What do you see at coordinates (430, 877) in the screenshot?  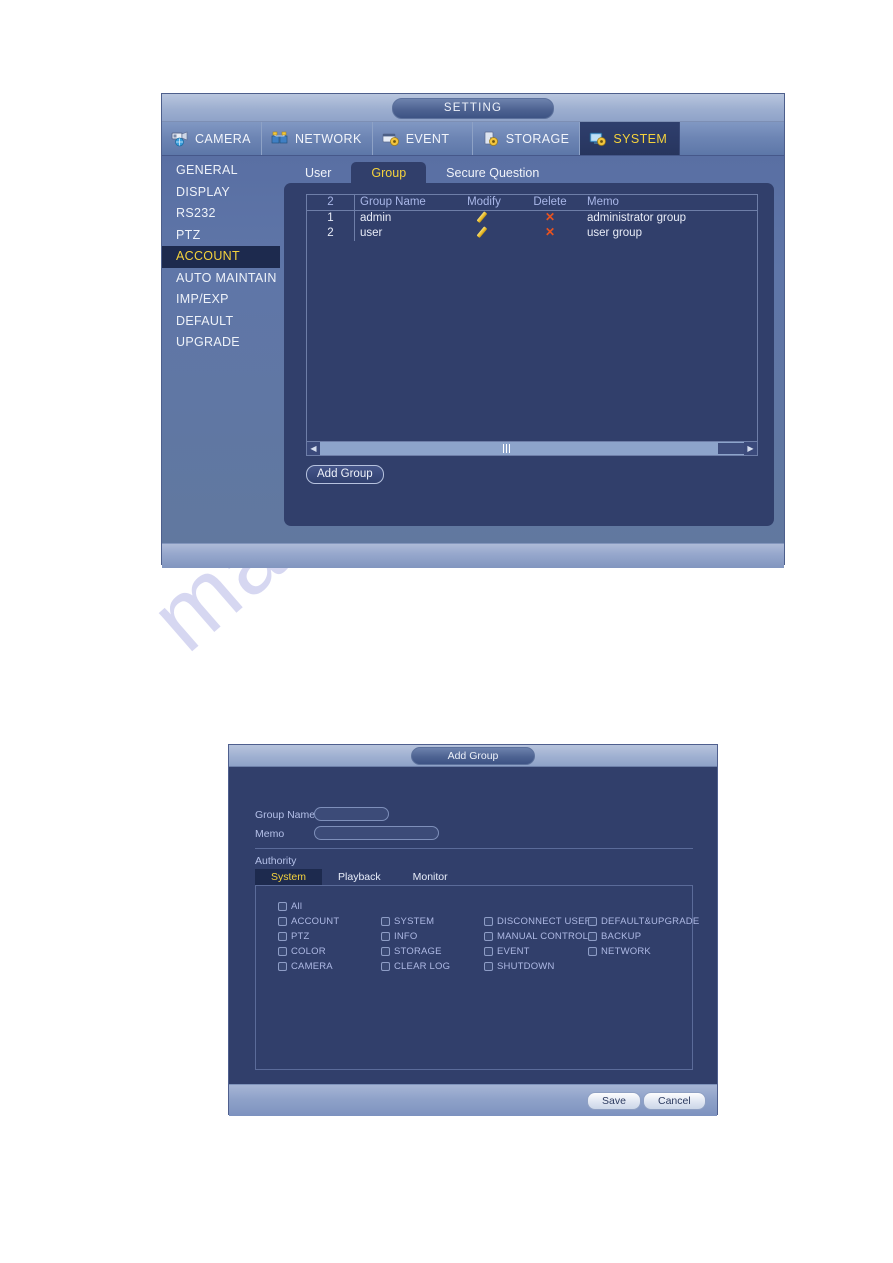 I see `tab-monitor-authority: Monitor` at bounding box center [430, 877].